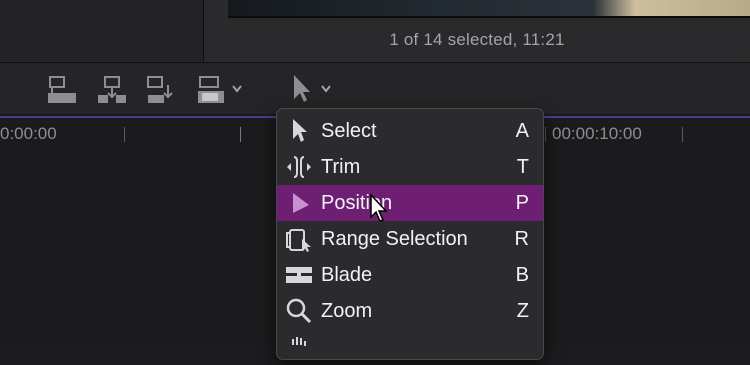 The image size is (750, 365). I want to click on browser-panel, so click(101, 31).